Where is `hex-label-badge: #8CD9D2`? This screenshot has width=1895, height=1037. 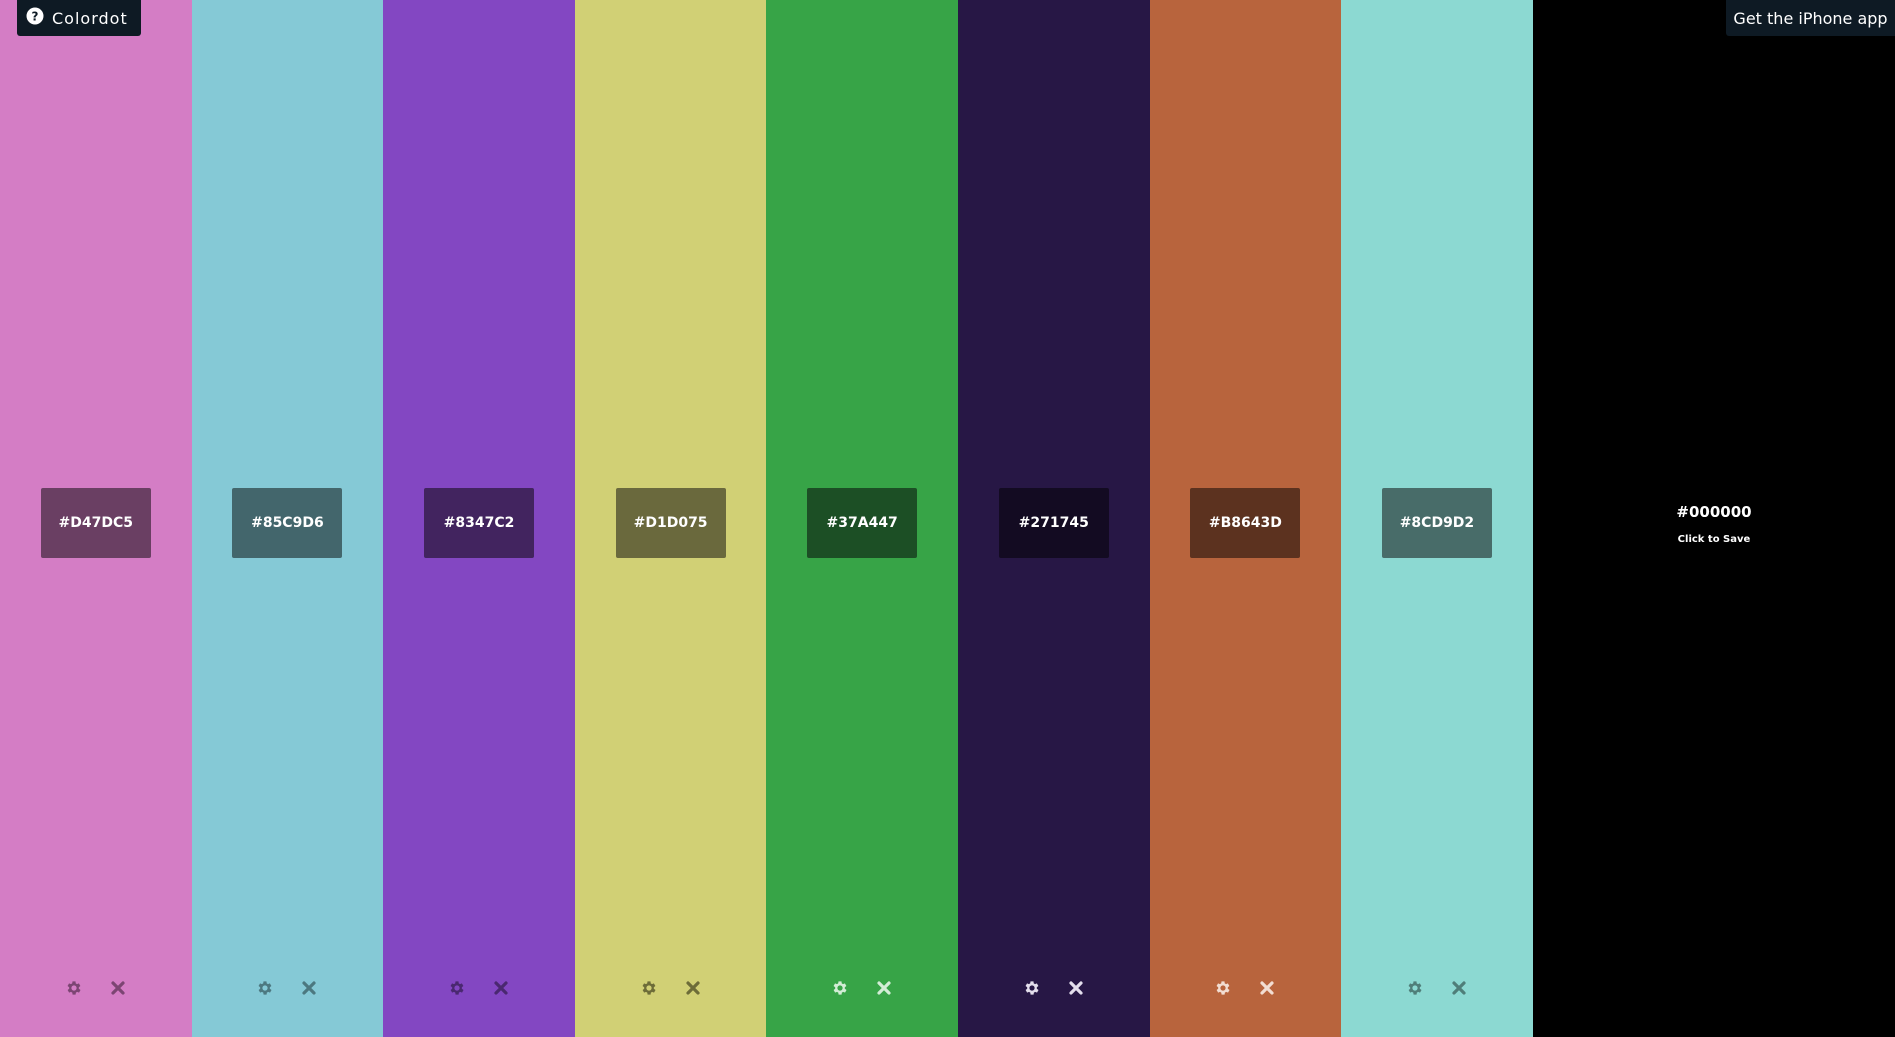
hex-label-badge: #8CD9D2 is located at coordinates (1436, 523).